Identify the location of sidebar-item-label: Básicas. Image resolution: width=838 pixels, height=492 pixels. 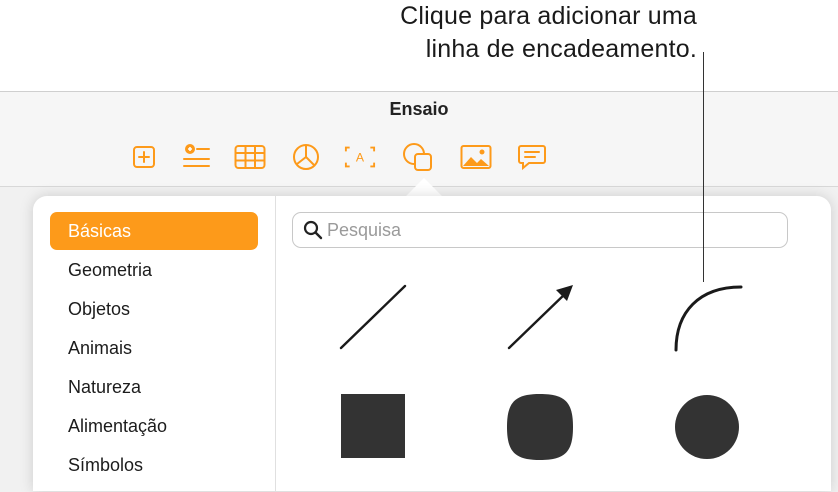
(100, 231).